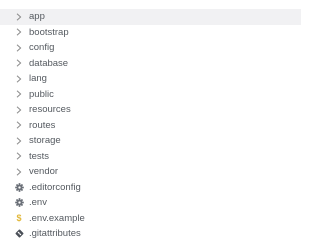 The image size is (320, 242). Describe the element at coordinates (150, 110) in the screenshot. I see `folder-item-resources: resources` at that location.